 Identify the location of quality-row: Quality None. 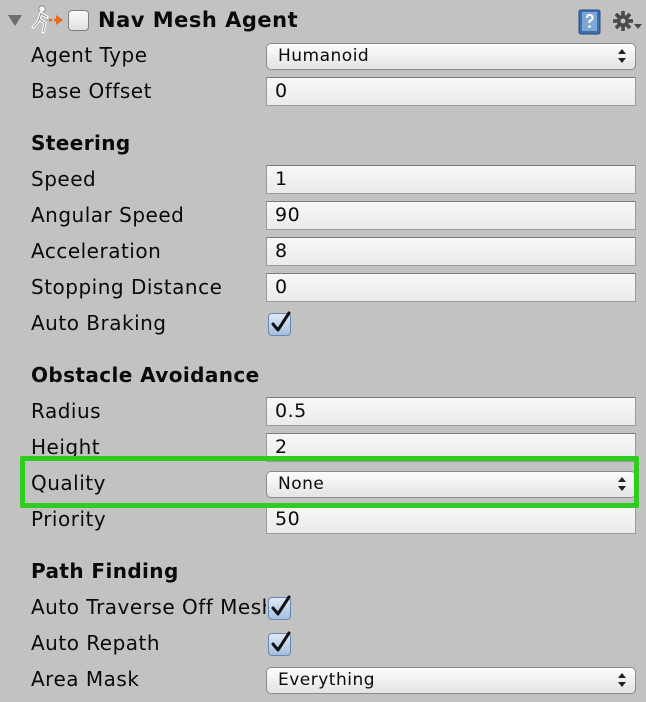
(323, 484).